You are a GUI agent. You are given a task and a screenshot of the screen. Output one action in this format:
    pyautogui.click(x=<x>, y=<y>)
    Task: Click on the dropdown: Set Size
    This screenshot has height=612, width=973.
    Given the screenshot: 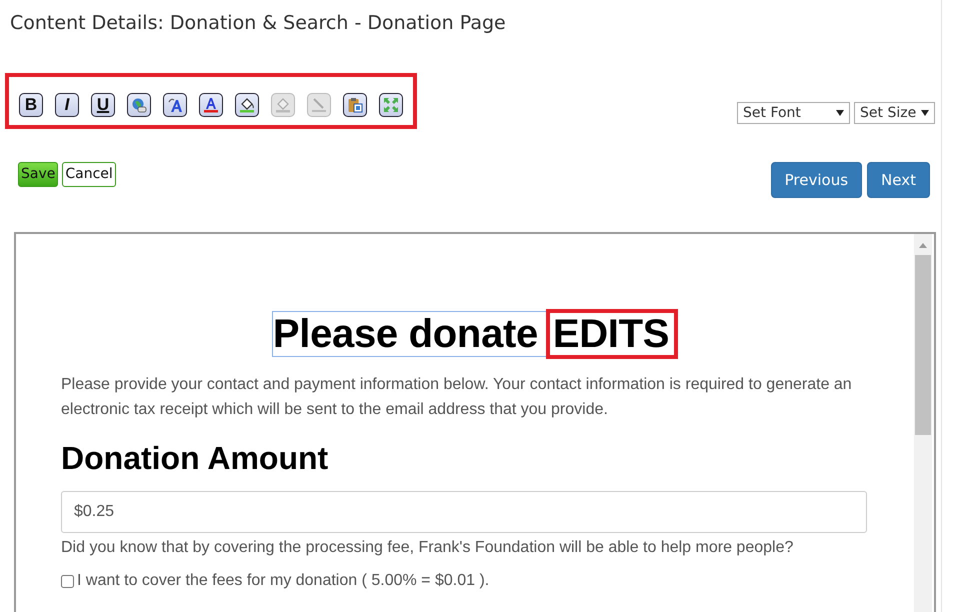 What is the action you would take?
    pyautogui.click(x=894, y=113)
    